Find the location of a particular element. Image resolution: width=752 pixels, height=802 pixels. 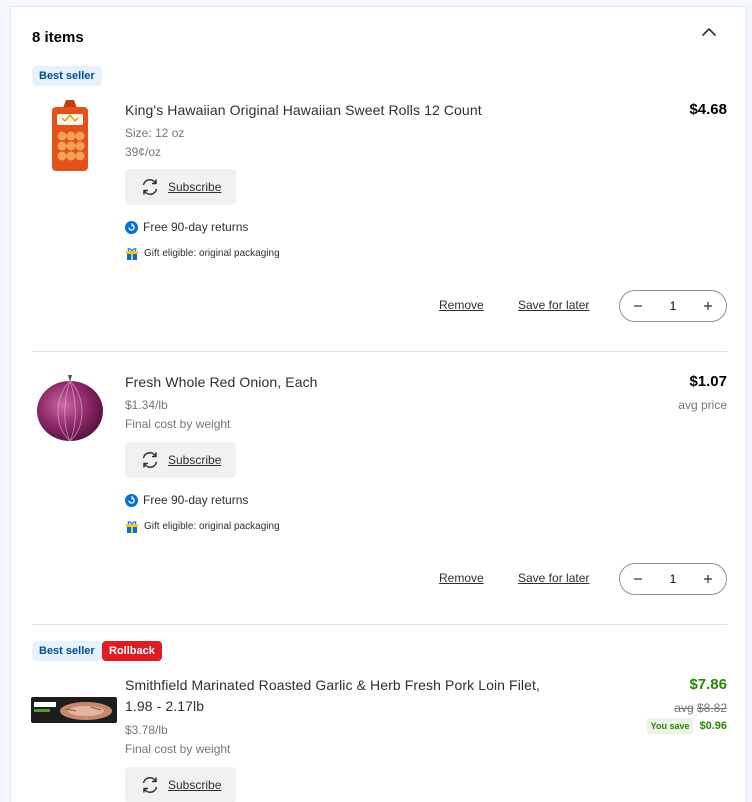

unit-price: $3.78/lb is located at coordinates (146, 730).